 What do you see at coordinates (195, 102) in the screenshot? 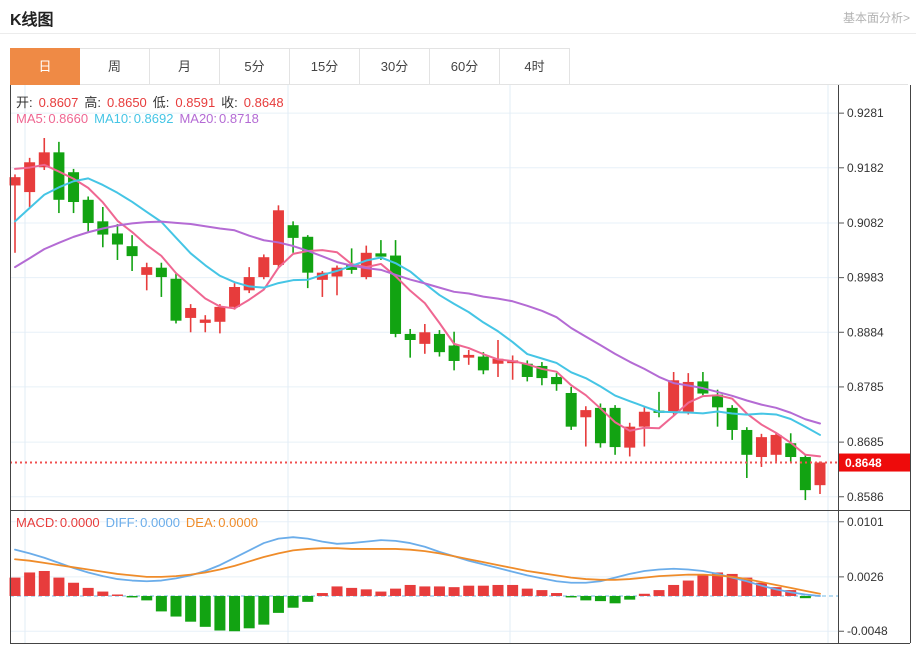
I see `ohlc-row-value-2: 0.8591` at bounding box center [195, 102].